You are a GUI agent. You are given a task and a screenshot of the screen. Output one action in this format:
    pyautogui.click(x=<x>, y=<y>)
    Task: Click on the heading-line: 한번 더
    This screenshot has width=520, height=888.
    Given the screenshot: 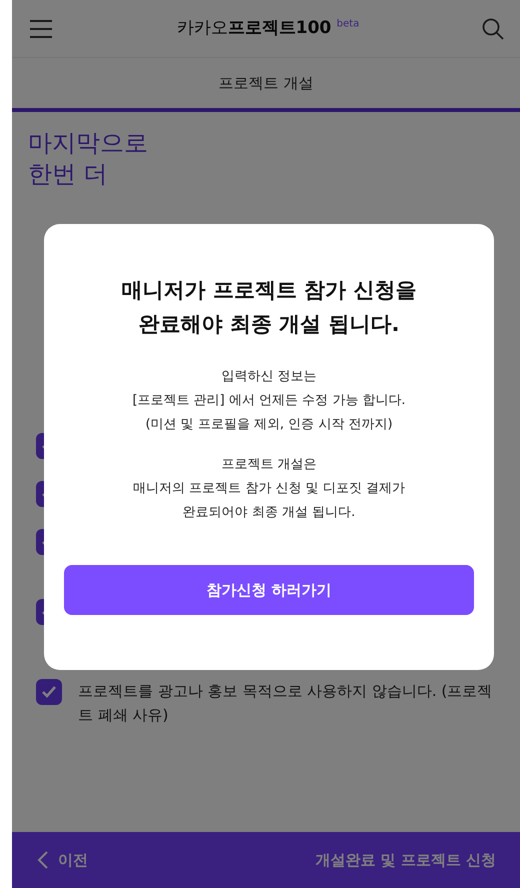 What is the action you would take?
    pyautogui.click(x=68, y=174)
    